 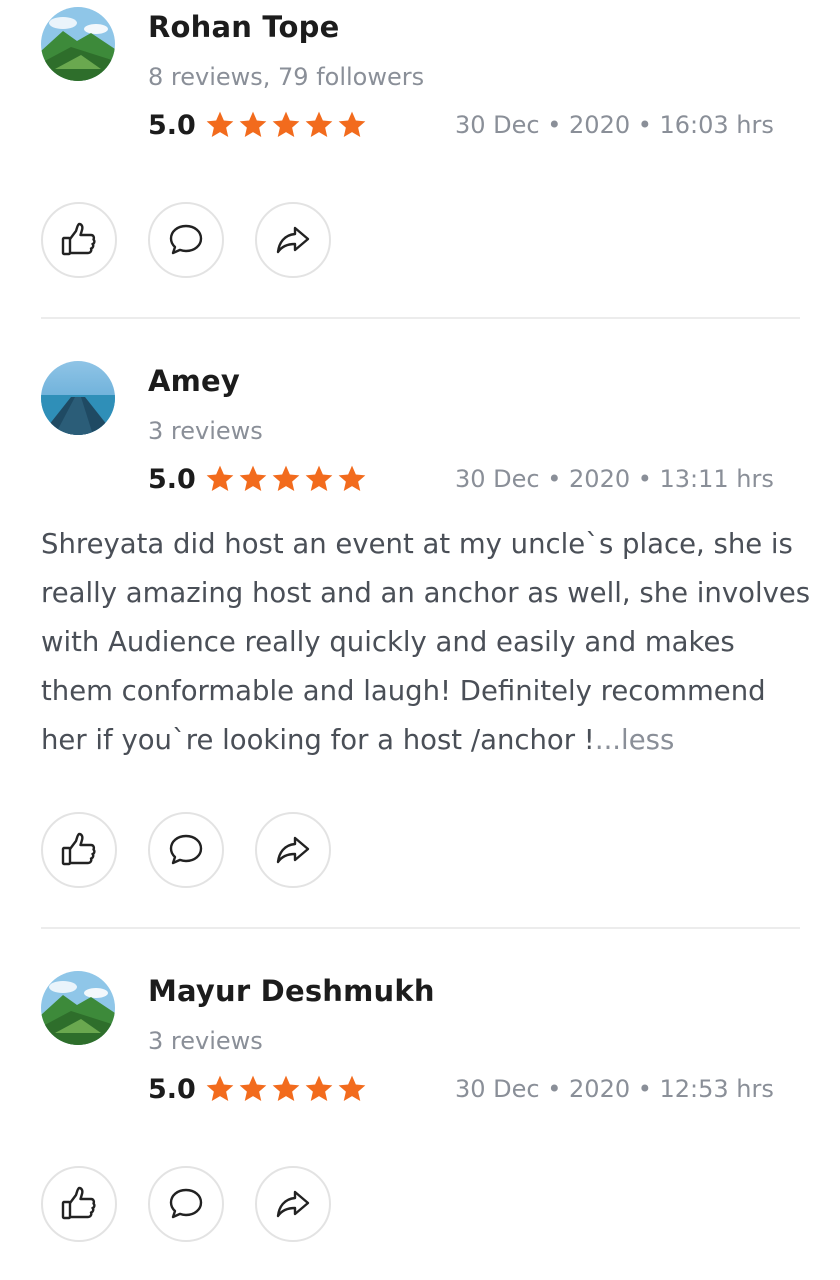 What do you see at coordinates (194, 381) in the screenshot?
I see `reviewer-name: Amey` at bounding box center [194, 381].